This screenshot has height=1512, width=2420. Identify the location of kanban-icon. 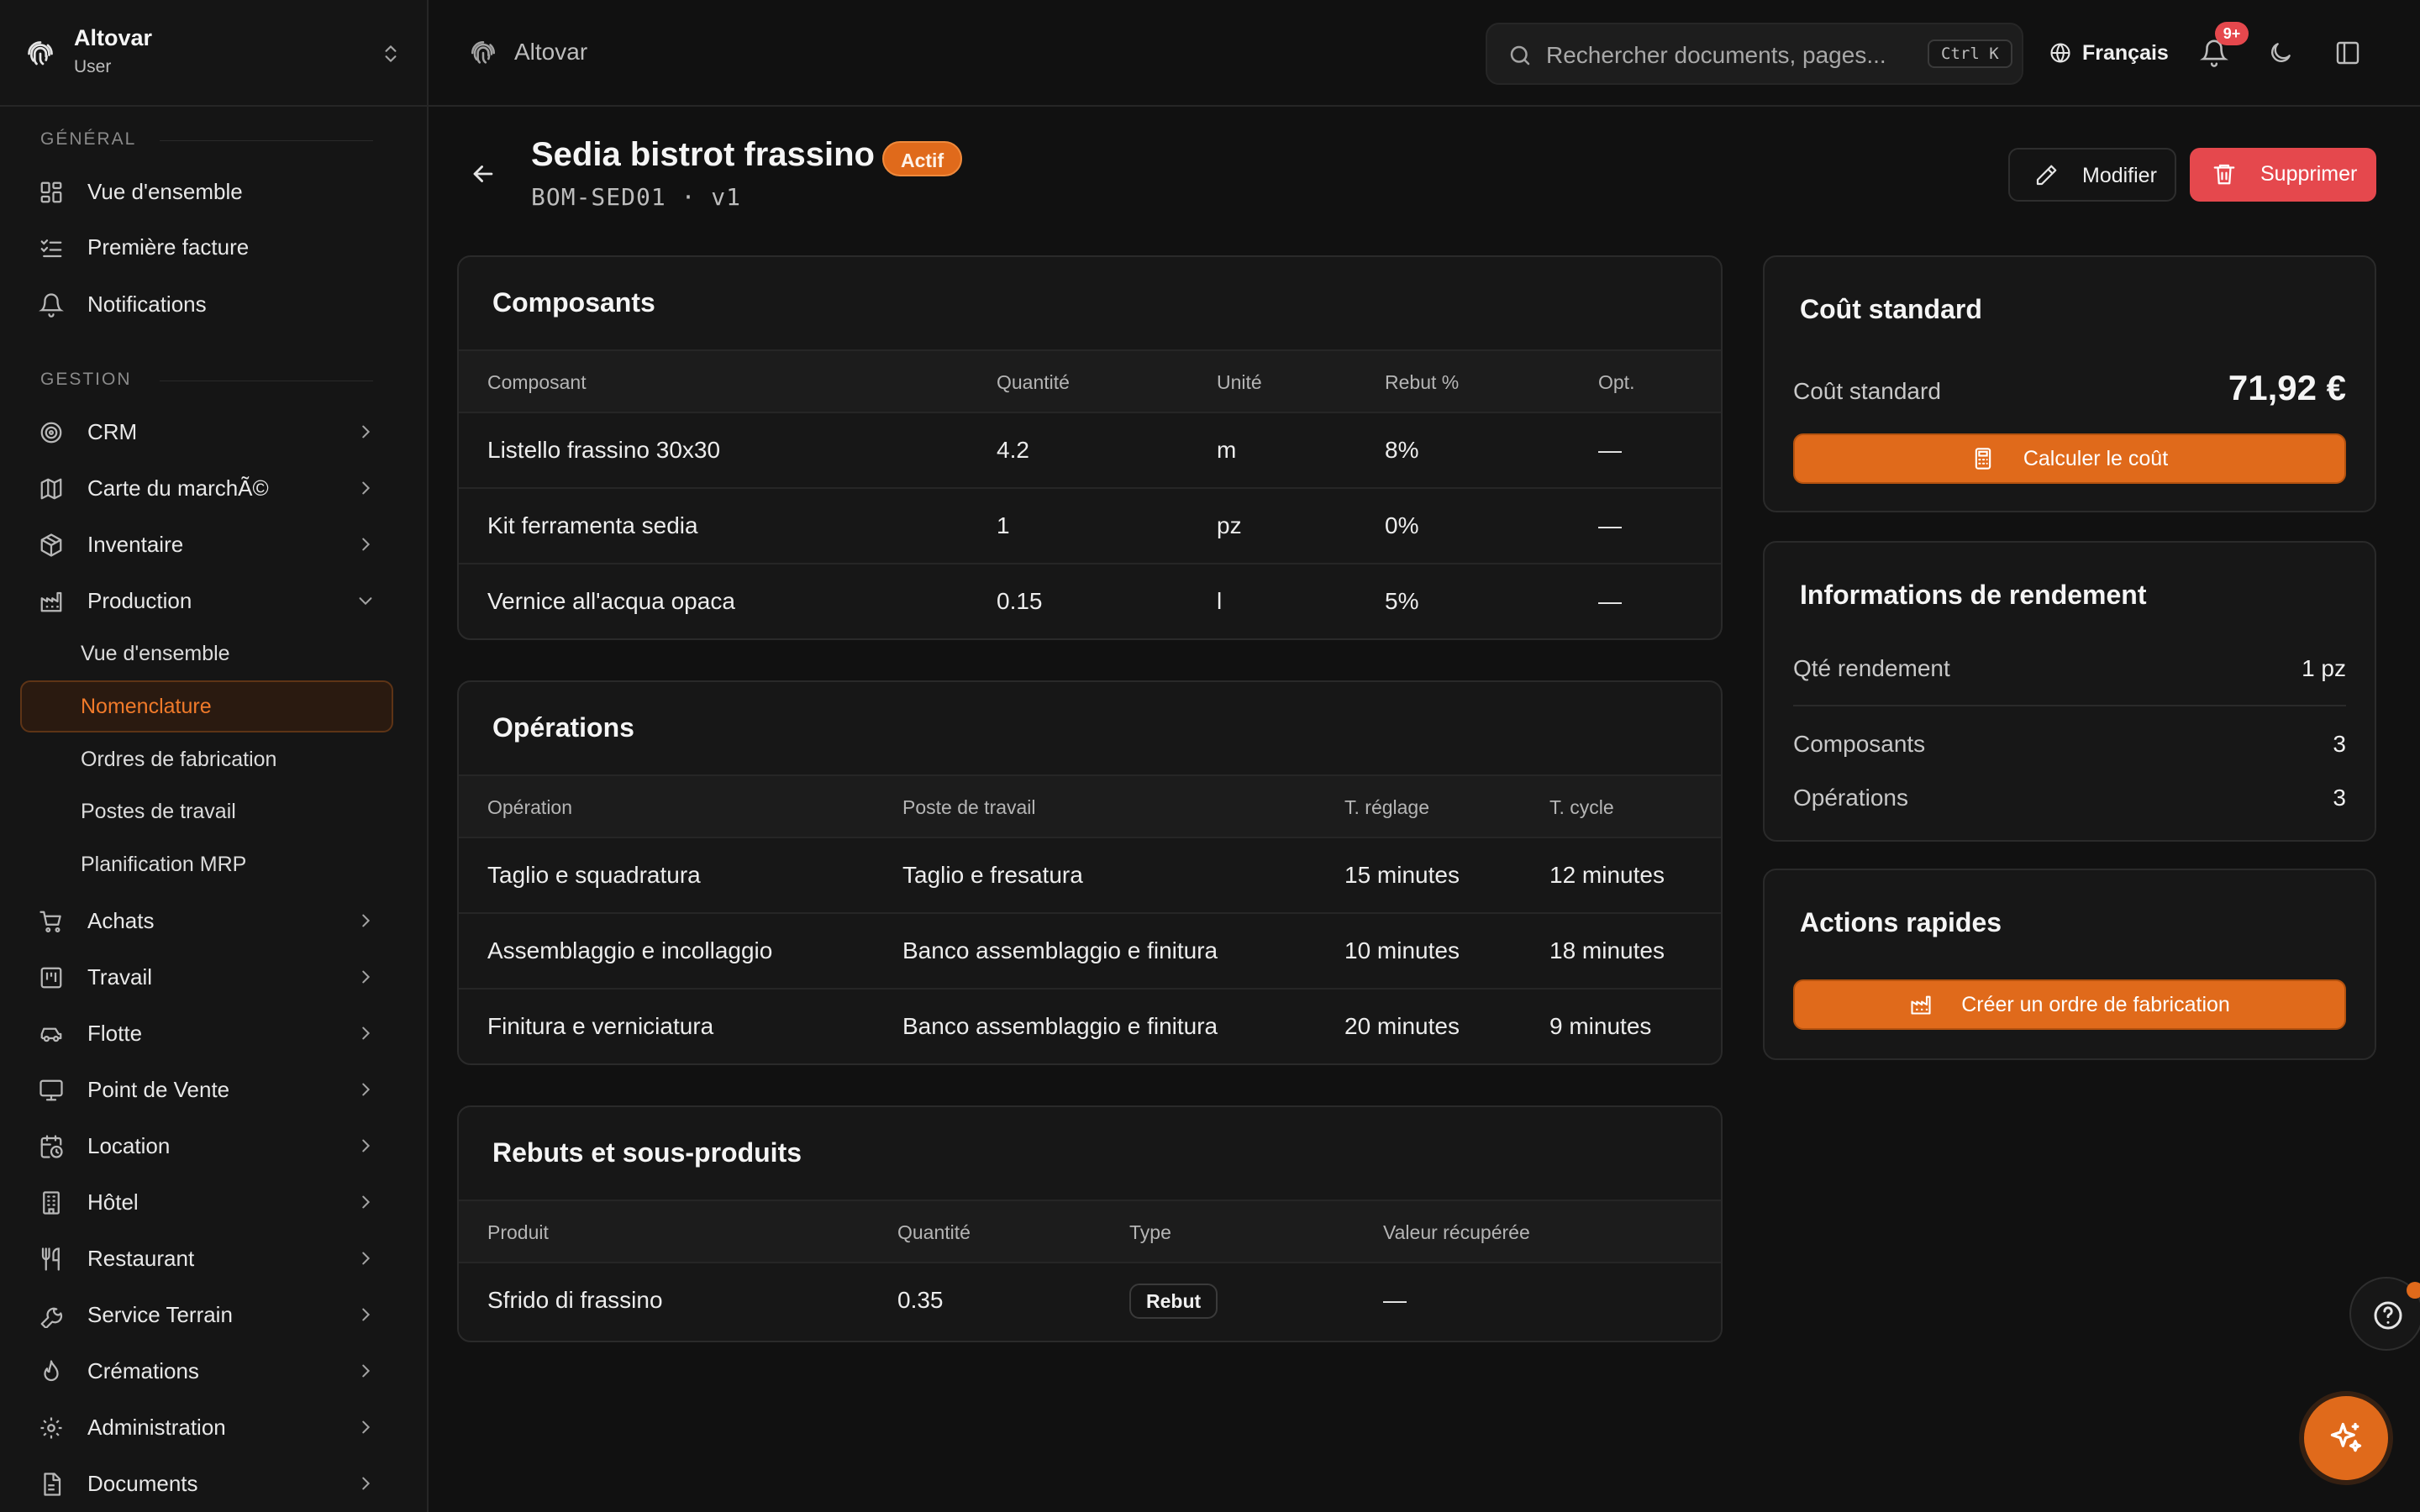
(52, 977).